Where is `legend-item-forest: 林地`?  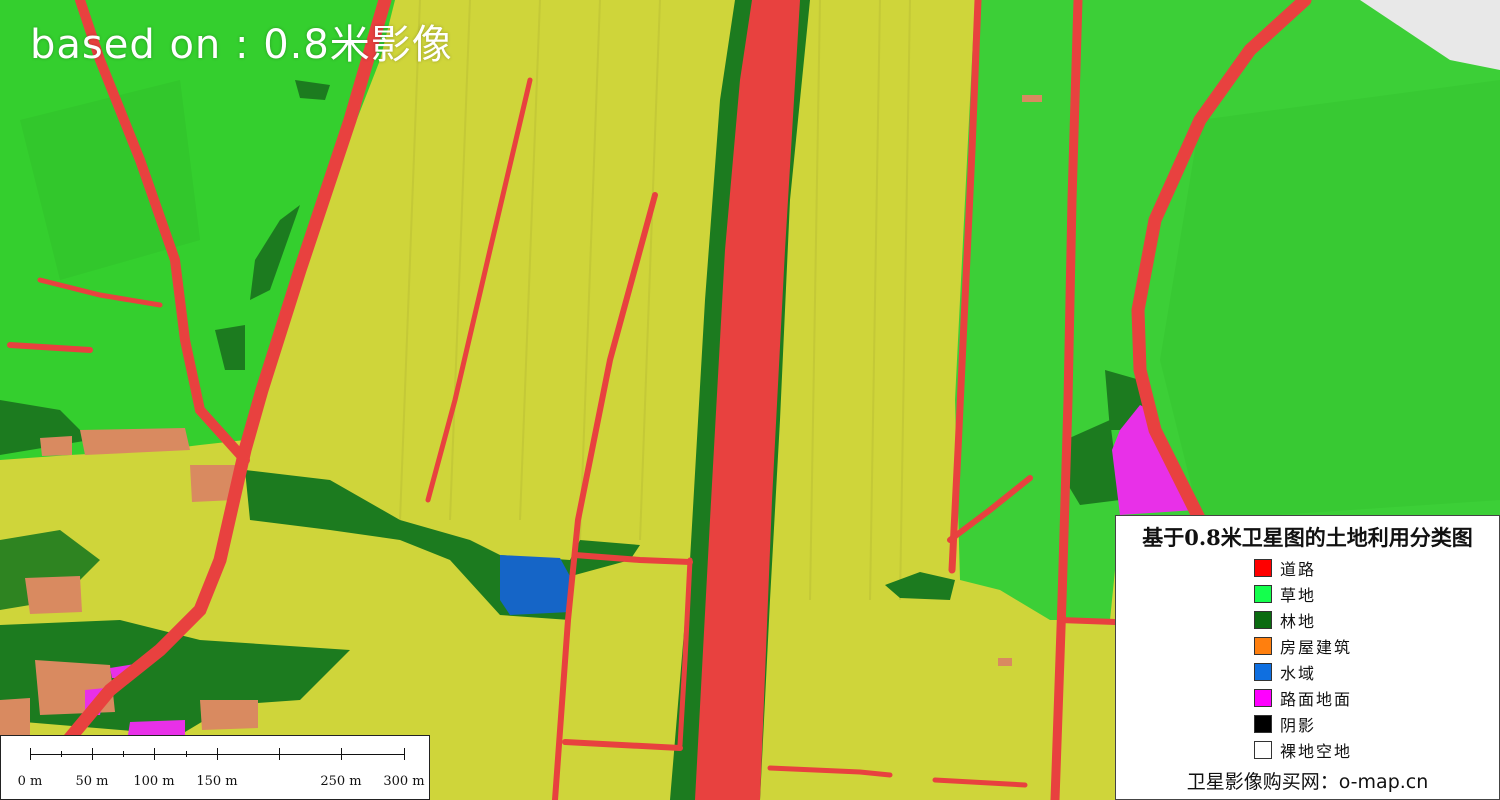
legend-item-forest: 林地 is located at coordinates (1303, 620).